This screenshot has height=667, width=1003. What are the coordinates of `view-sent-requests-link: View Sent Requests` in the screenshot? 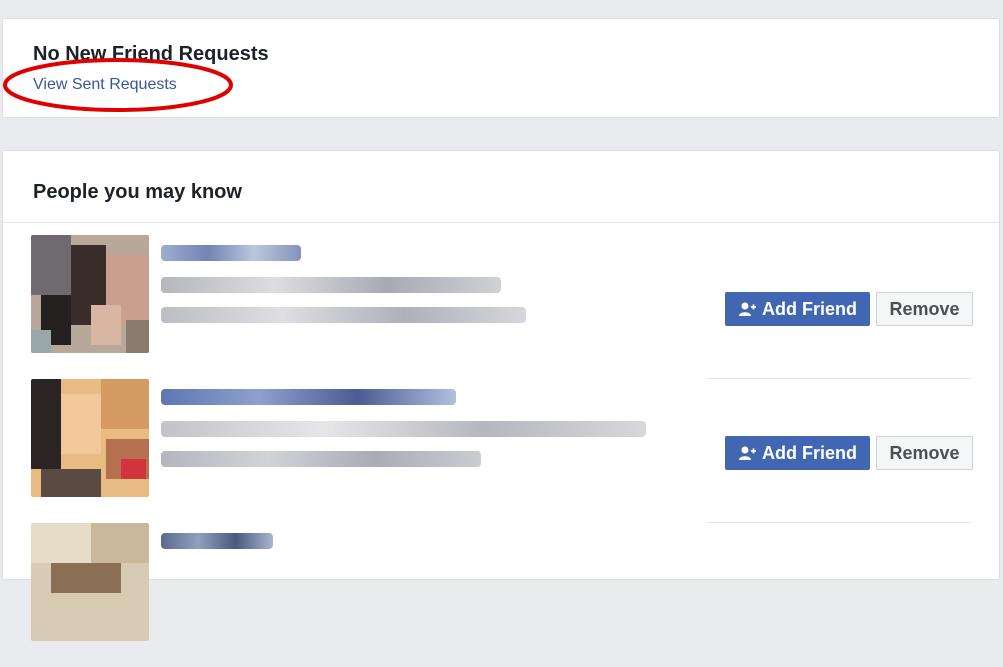 It's located at (105, 85).